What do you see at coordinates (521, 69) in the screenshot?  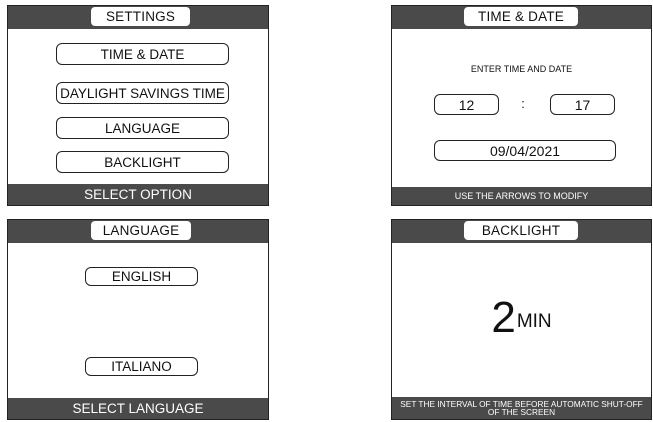 I see `enter-time-prompt: ENTER TIME AND DATE` at bounding box center [521, 69].